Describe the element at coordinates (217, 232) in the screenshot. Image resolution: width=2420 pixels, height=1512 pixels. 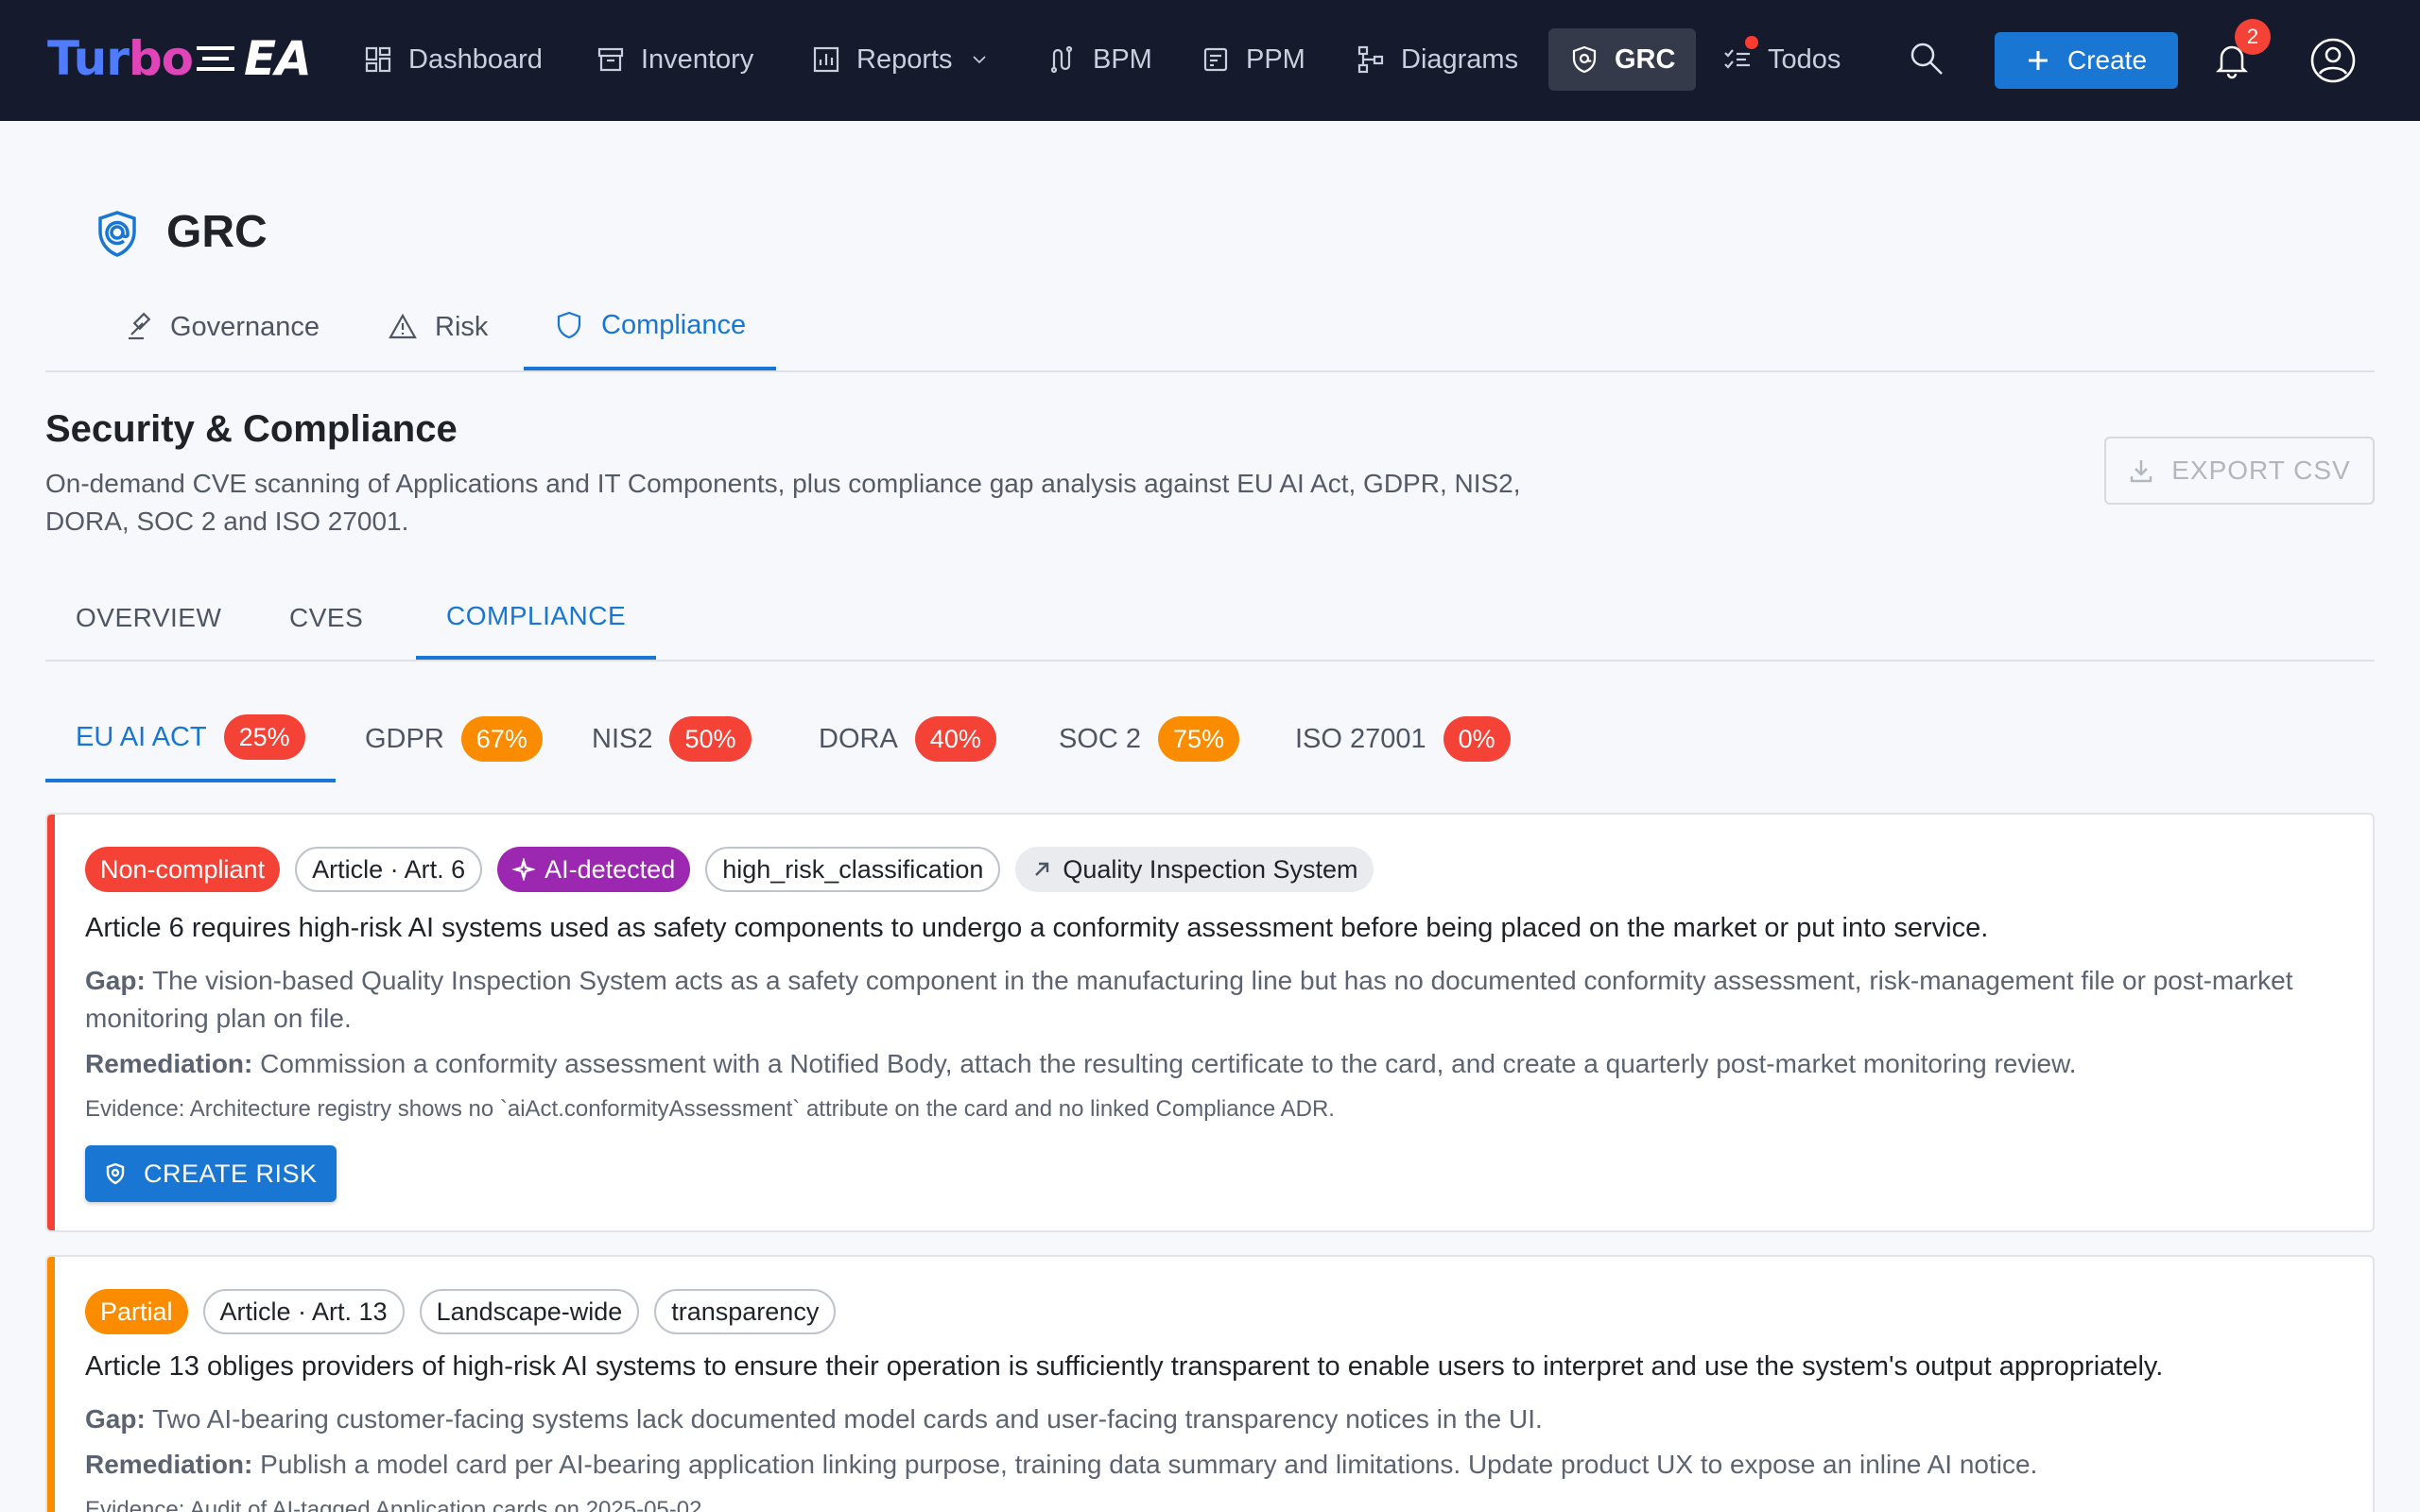
I see `page-title: GRC` at that location.